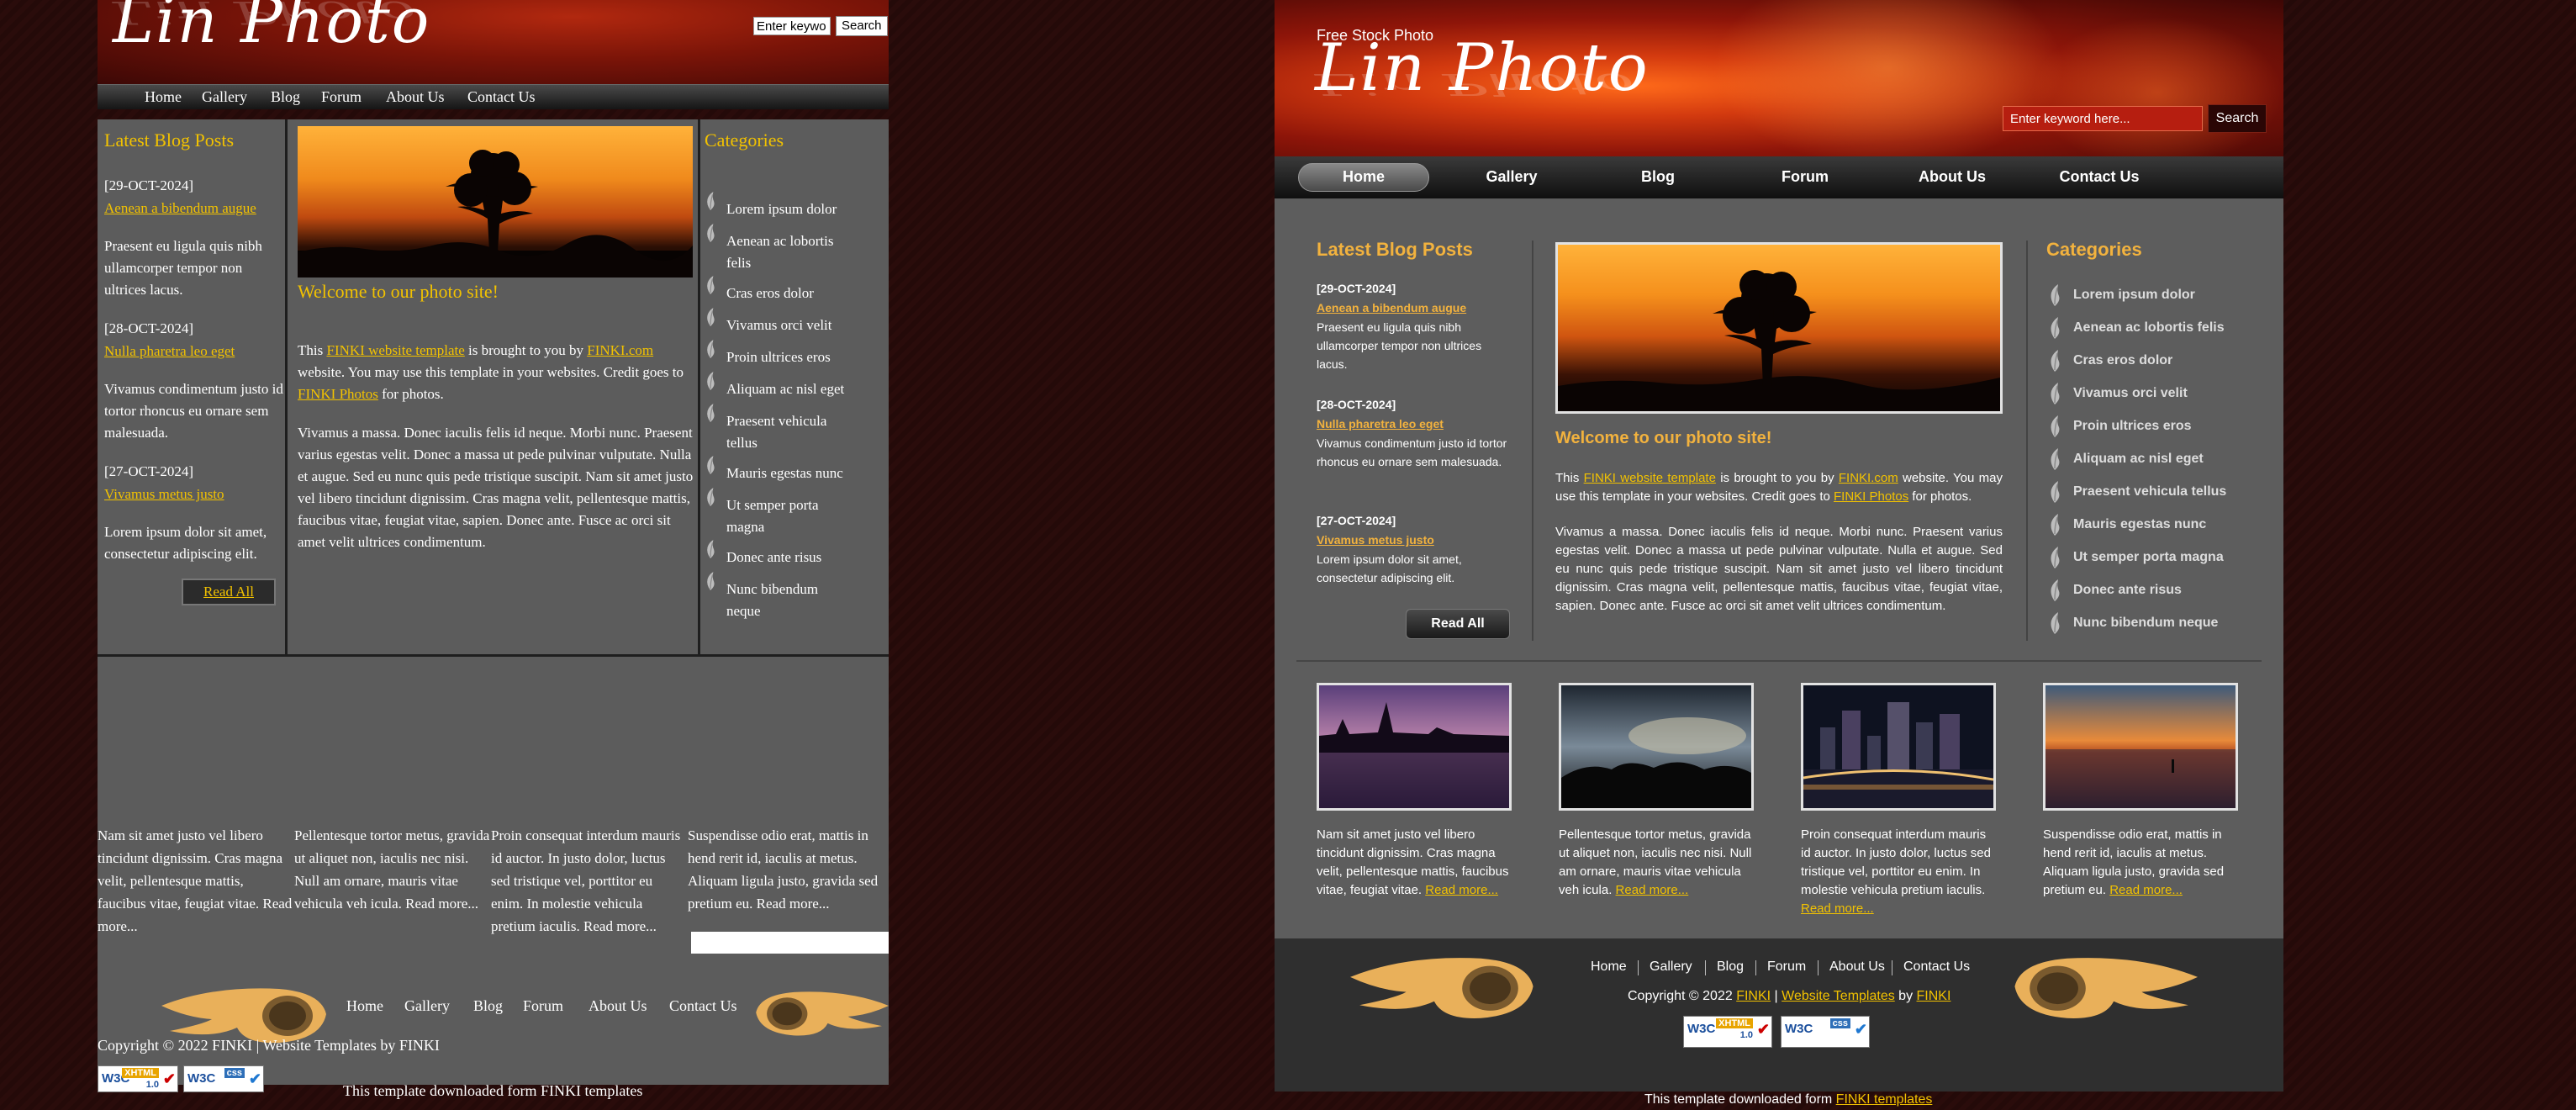 This screenshot has width=2576, height=1110. I want to click on header-flame, so click(1889, 78).